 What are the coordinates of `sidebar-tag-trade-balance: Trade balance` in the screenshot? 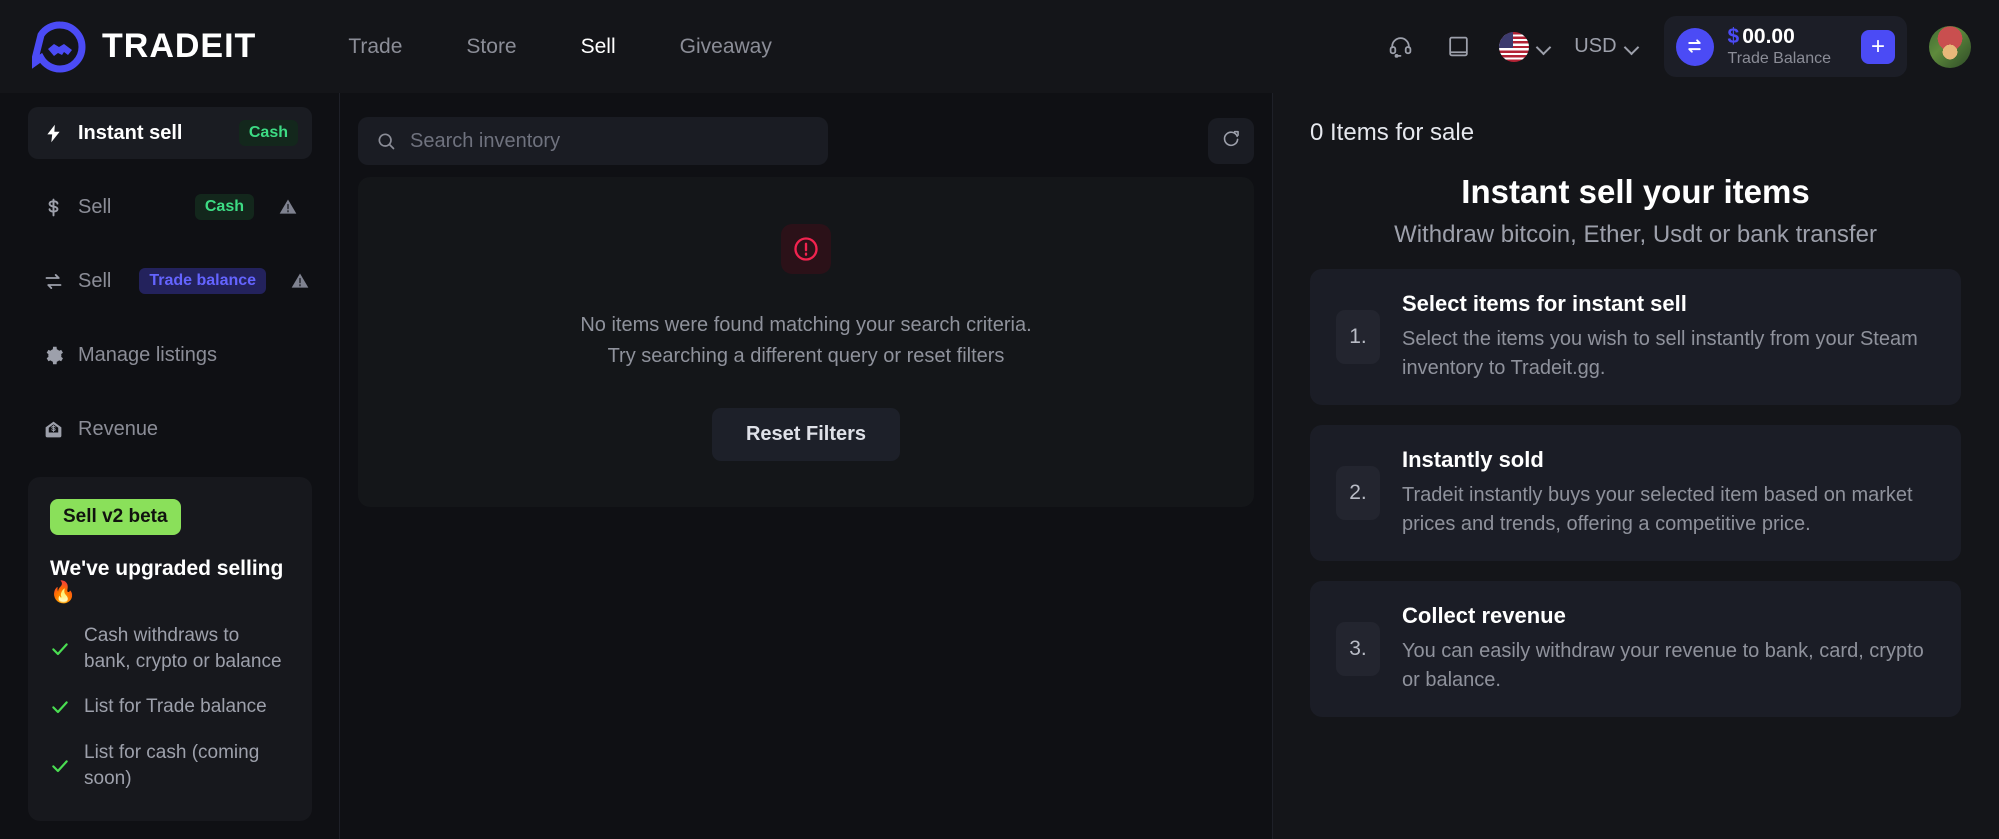 It's located at (203, 281).